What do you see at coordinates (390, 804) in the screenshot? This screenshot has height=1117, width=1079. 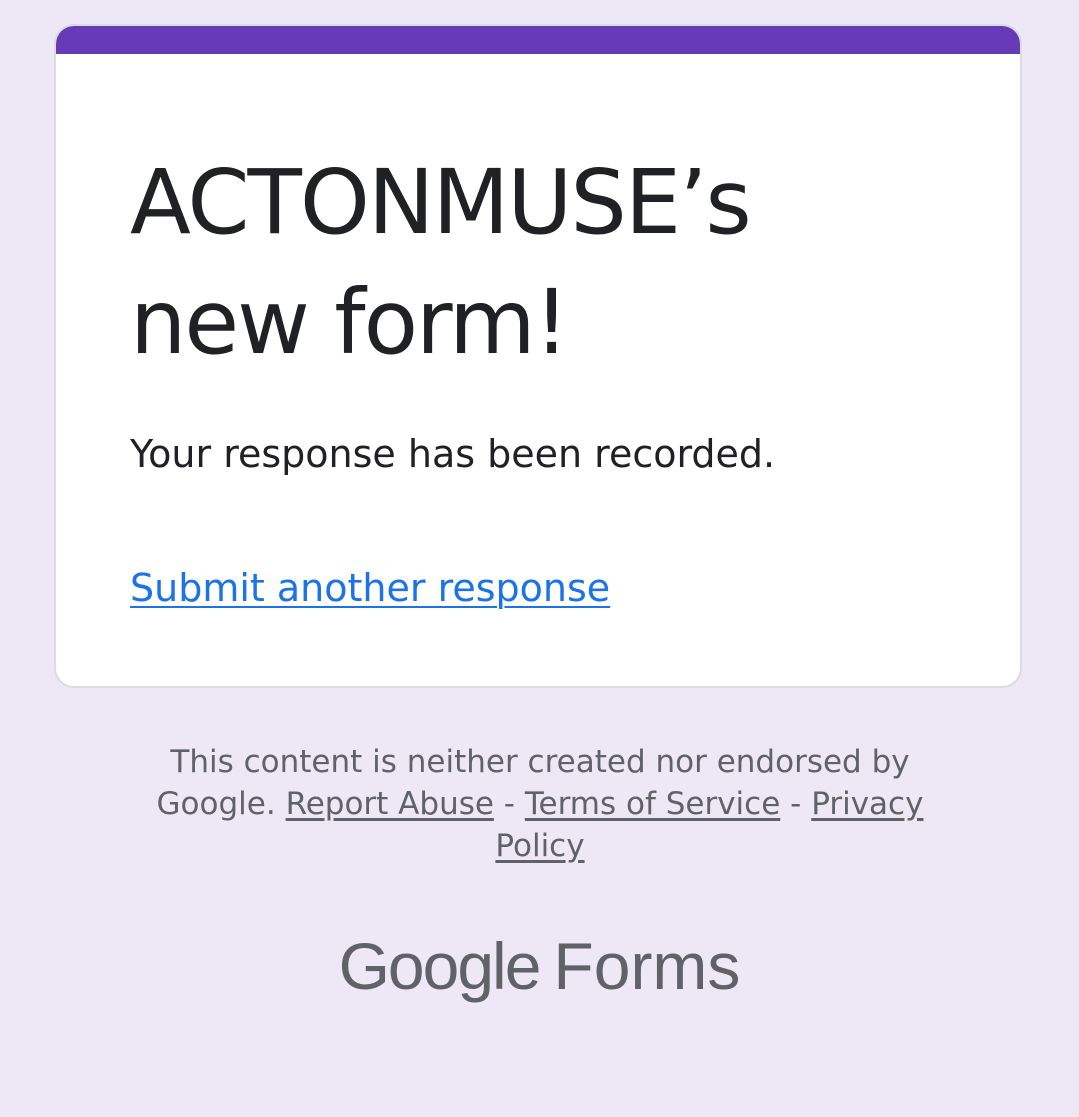 I see `report-abuse-link: Report Abuse` at bounding box center [390, 804].